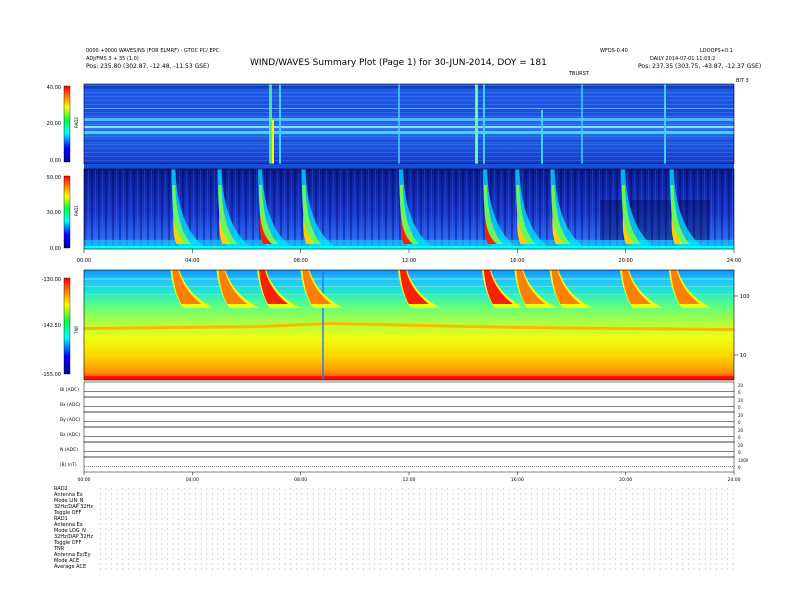 Image resolution: width=792 pixels, height=612 pixels. I want to click on hk-x-tick-label: 24:00, so click(734, 480).